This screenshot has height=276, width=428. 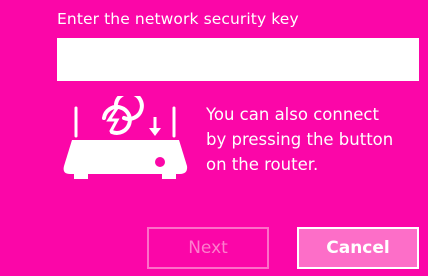 What do you see at coordinates (292, 114) in the screenshot?
I see `wps-hint-line: You can also connect` at bounding box center [292, 114].